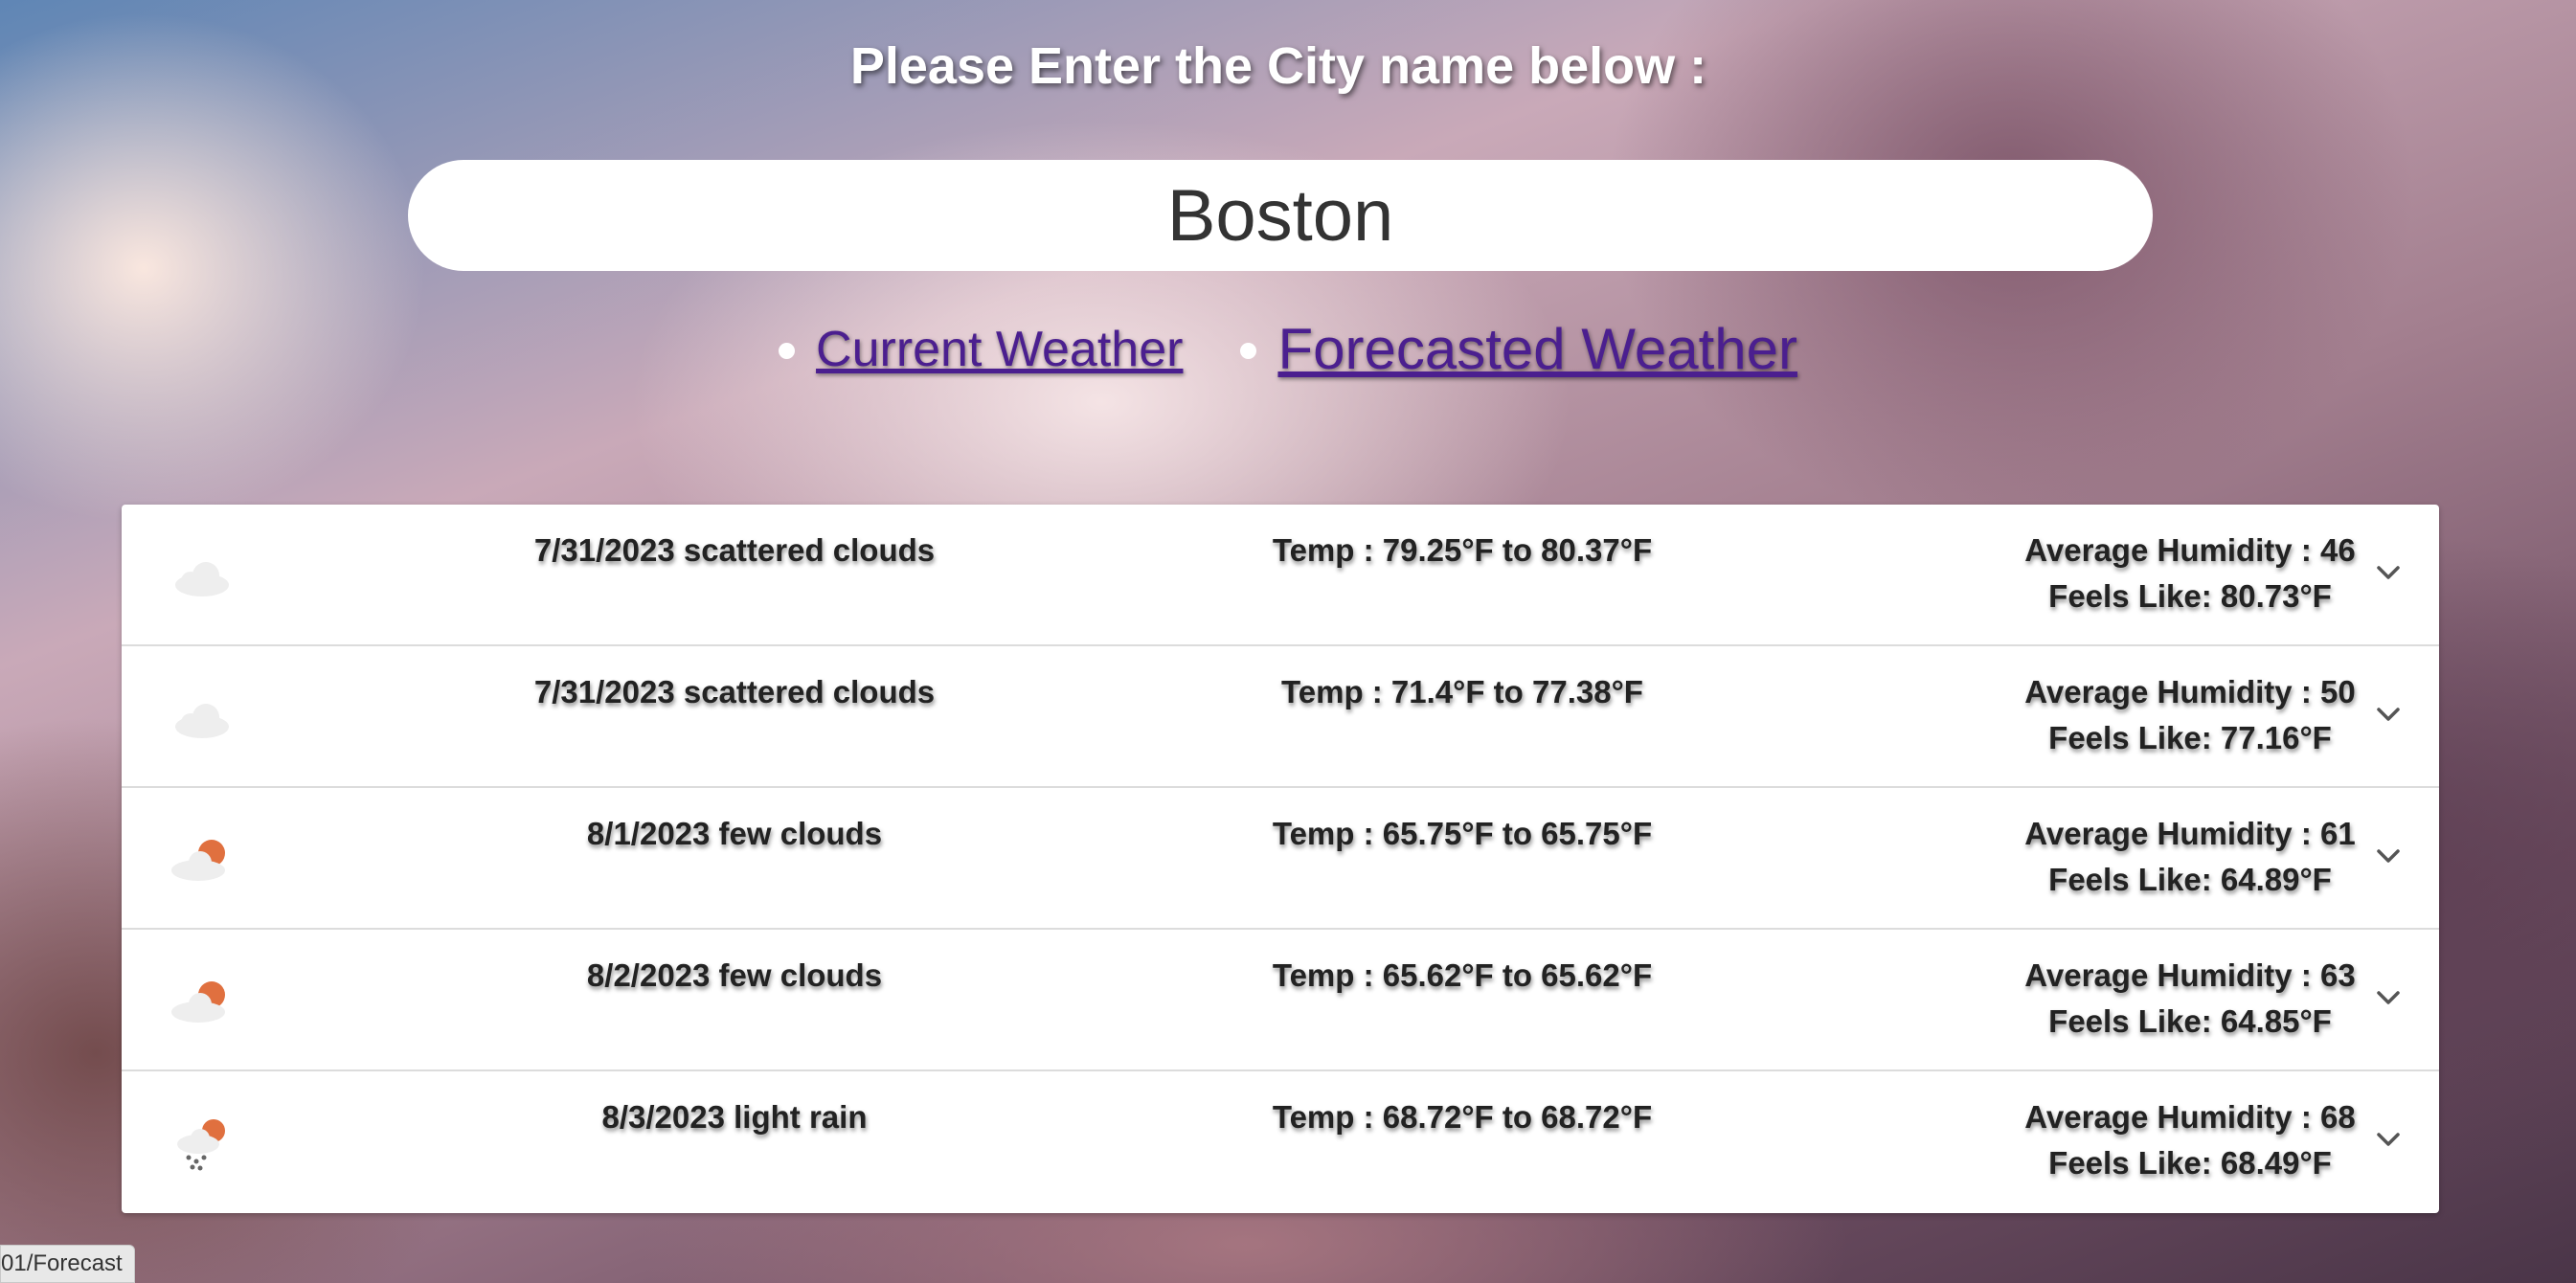 This screenshot has height=1283, width=2576. Describe the element at coordinates (734, 833) in the screenshot. I see `forecast-date-description: 8/1/2023 few clouds` at that location.